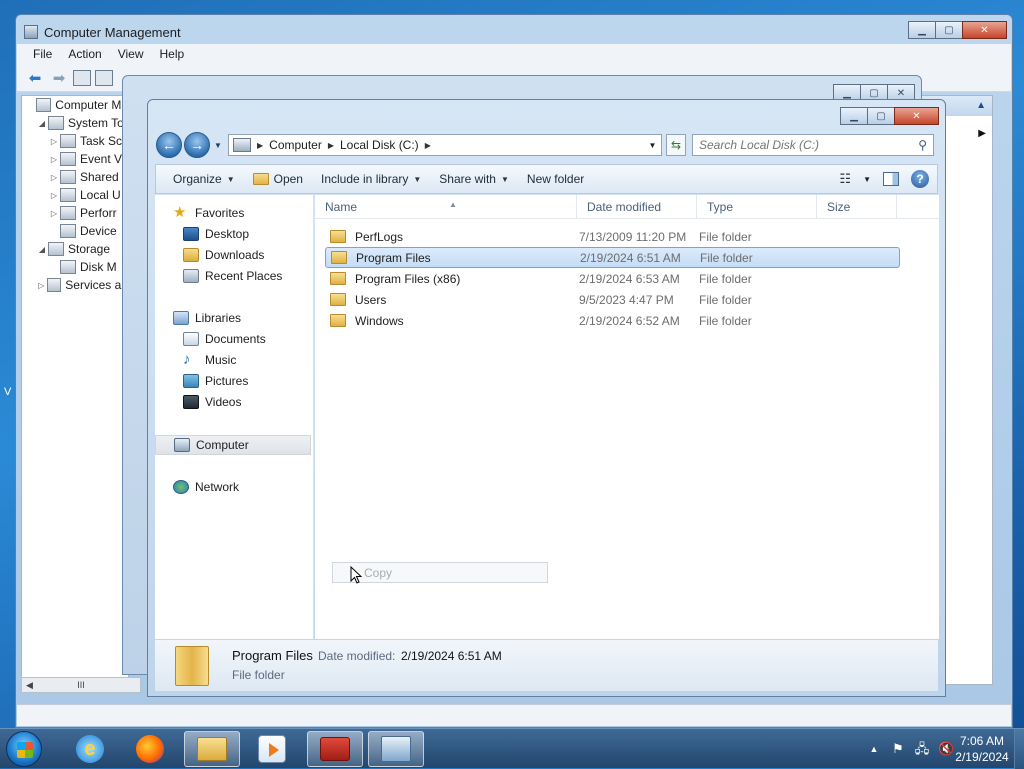 The width and height of the screenshot is (1024, 769). What do you see at coordinates (949, 30) in the screenshot?
I see `cm-maximize-button: ▢` at bounding box center [949, 30].